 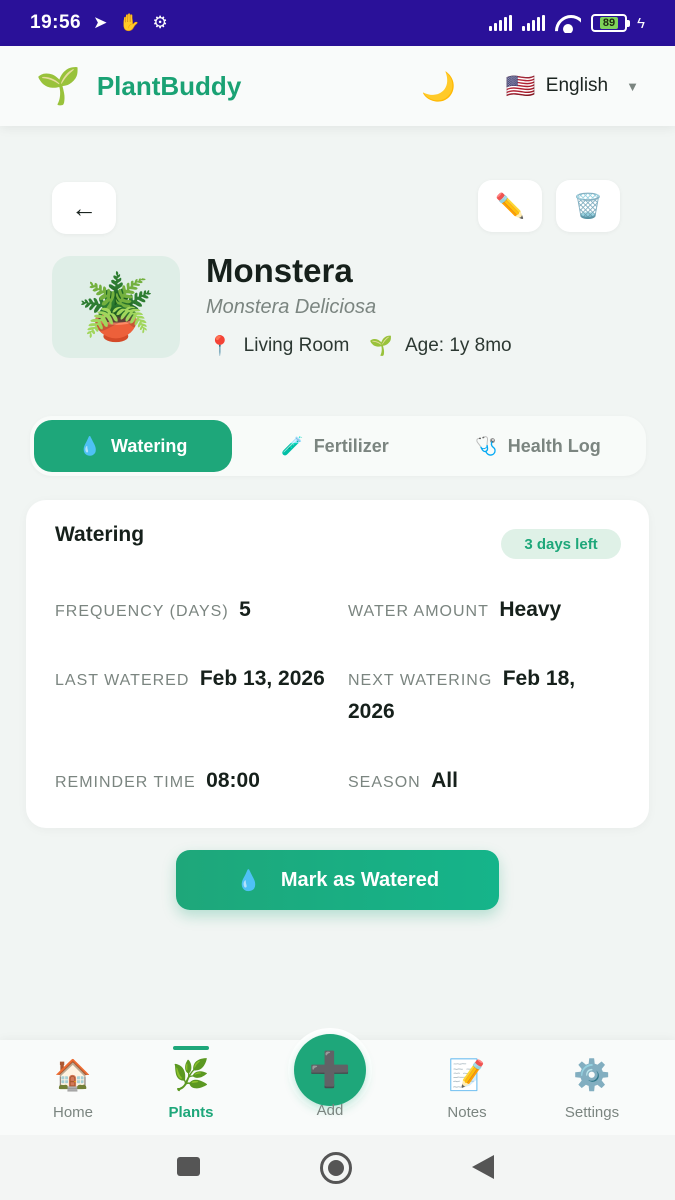 I want to click on delete-button: 🗑️, so click(x=588, y=206).